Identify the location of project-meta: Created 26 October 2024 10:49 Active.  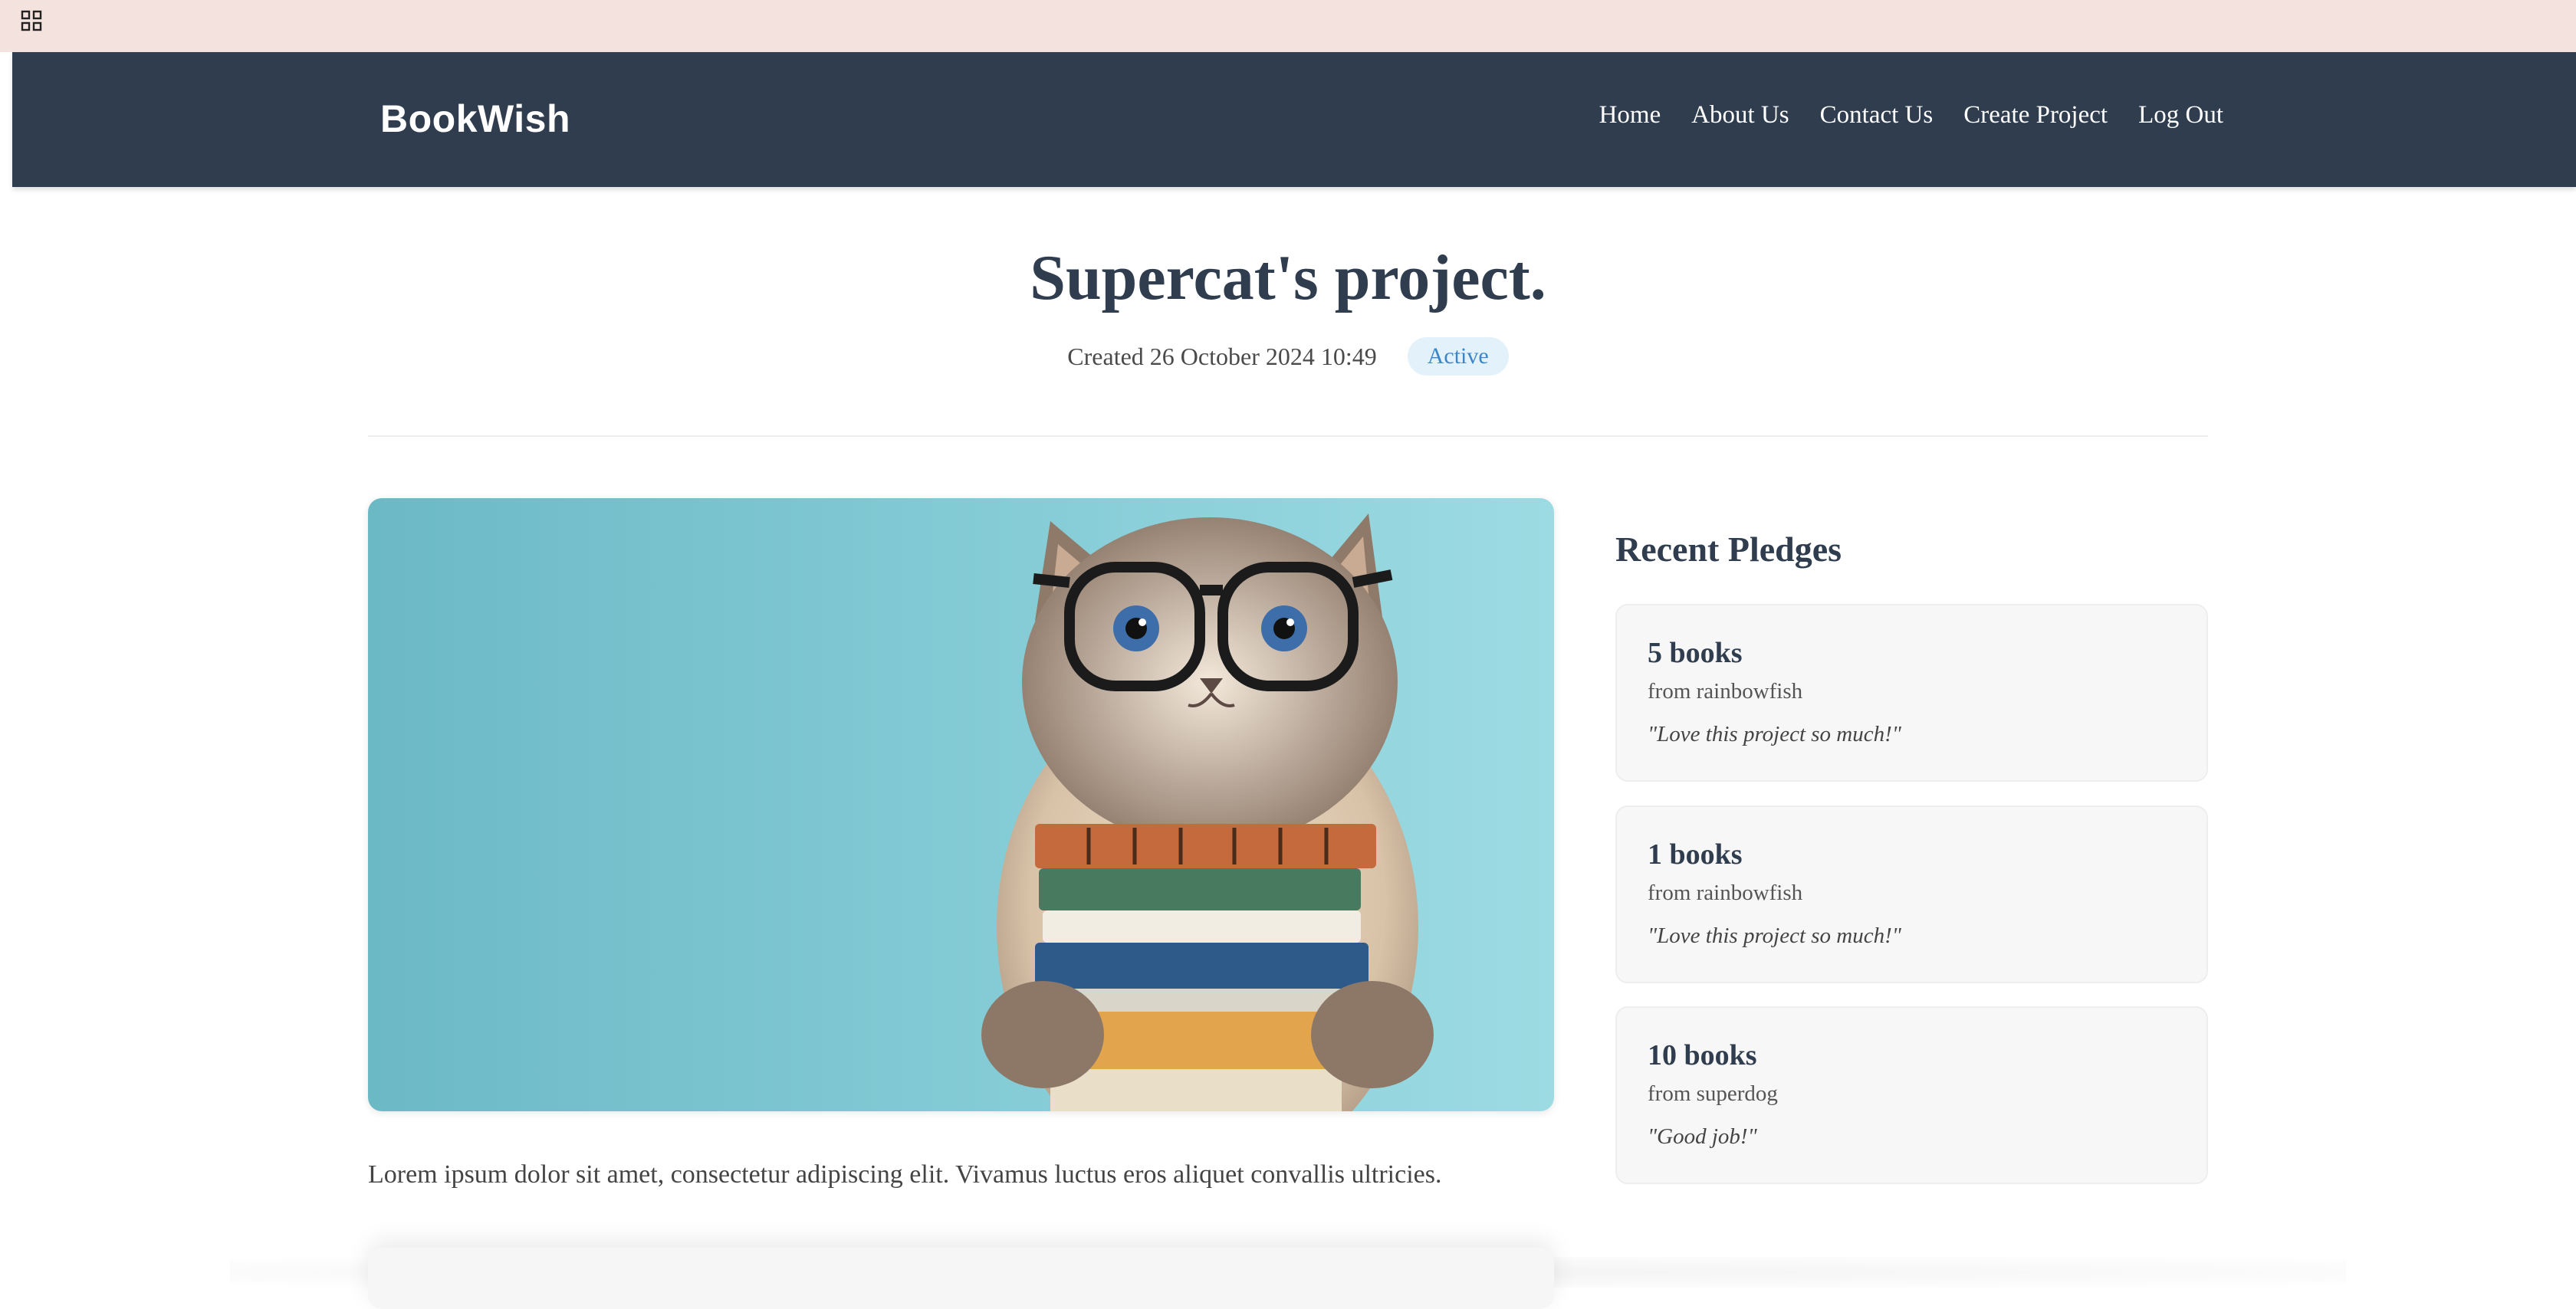
(1288, 356).